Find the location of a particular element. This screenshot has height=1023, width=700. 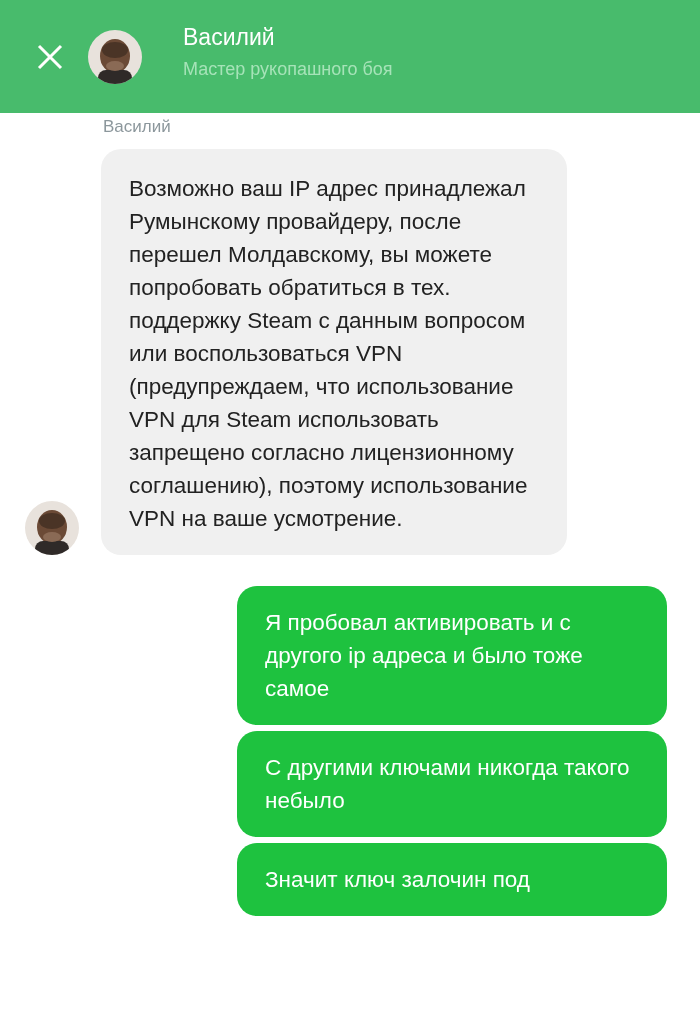

sender-name: Василий is located at coordinates (137, 127).